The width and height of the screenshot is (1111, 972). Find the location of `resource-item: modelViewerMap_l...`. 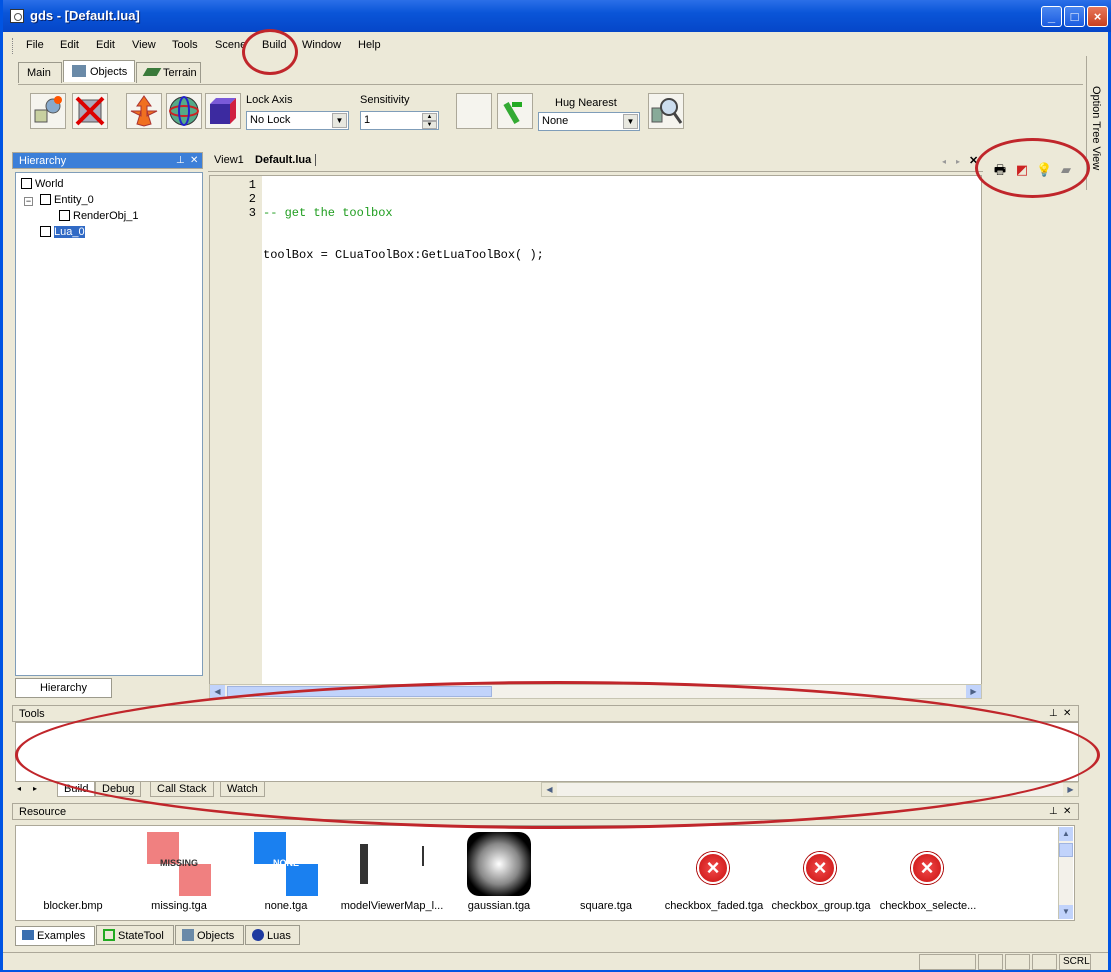

resource-item: modelViewerMap_l... is located at coordinates (392, 875).